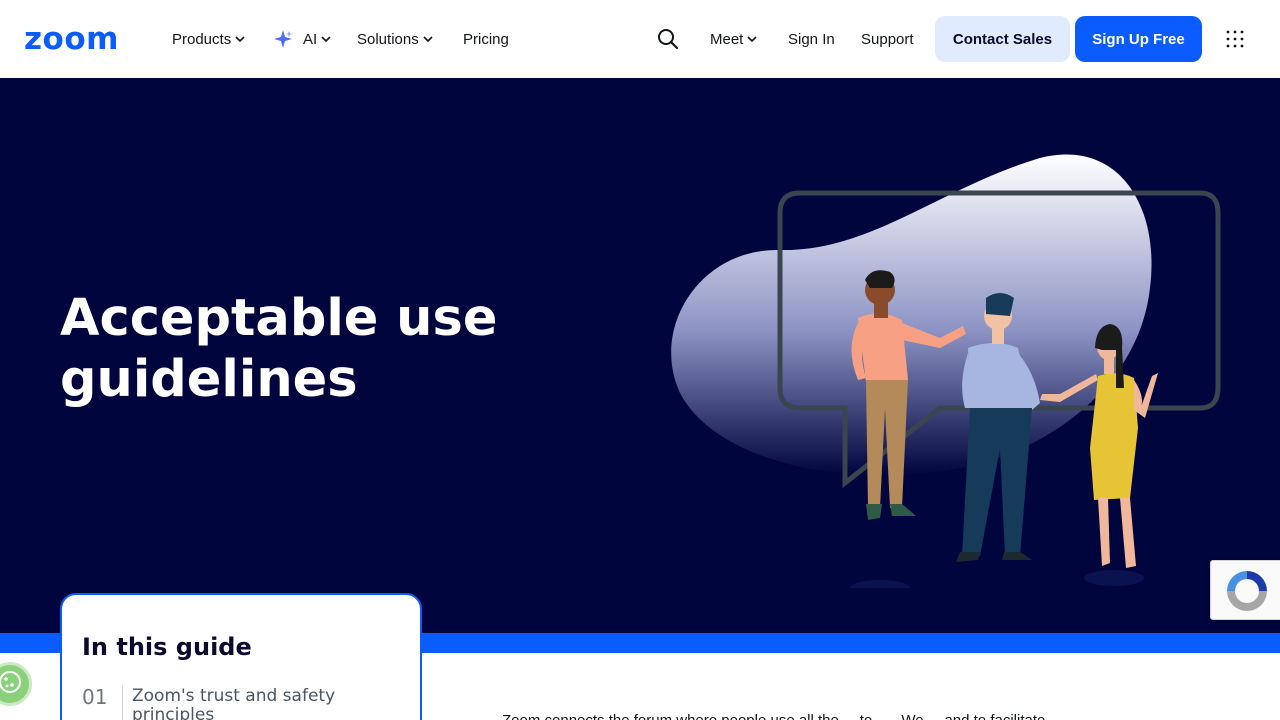 This screenshot has height=720, width=1280. I want to click on support-label: Support, so click(887, 39).